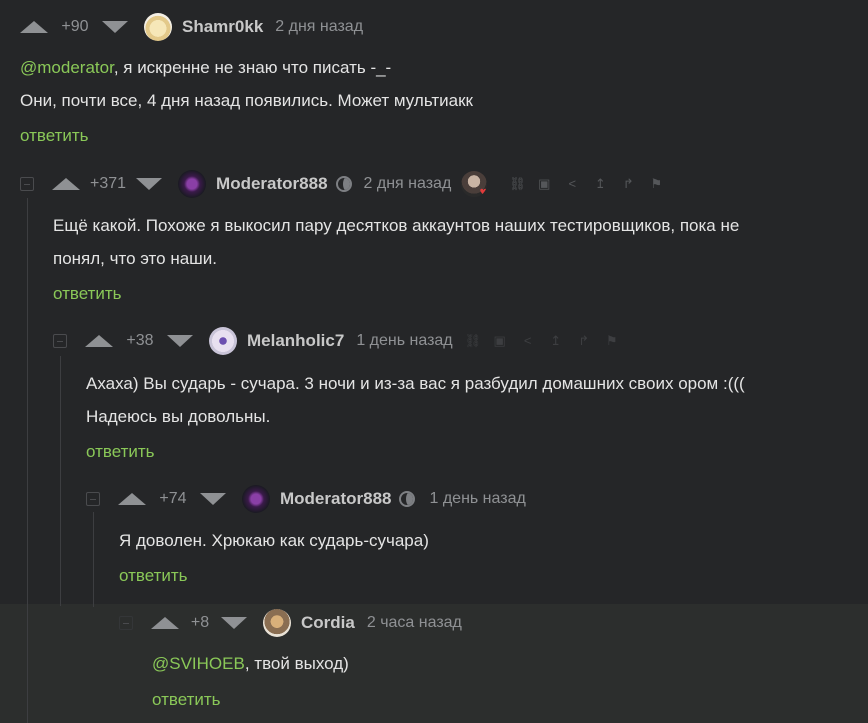  What do you see at coordinates (200, 622) in the screenshot?
I see `comment-rating: +8` at bounding box center [200, 622].